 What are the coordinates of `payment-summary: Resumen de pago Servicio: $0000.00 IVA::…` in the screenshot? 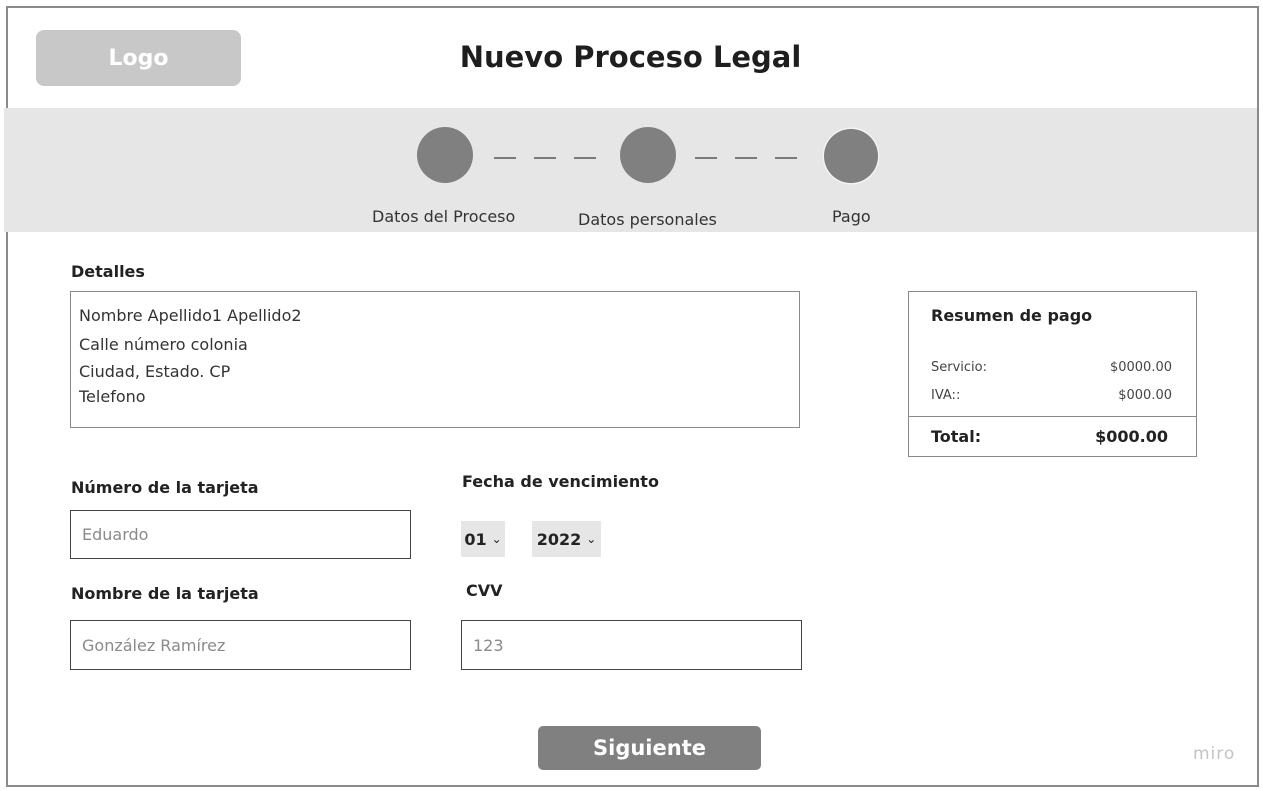 It's located at (1052, 374).